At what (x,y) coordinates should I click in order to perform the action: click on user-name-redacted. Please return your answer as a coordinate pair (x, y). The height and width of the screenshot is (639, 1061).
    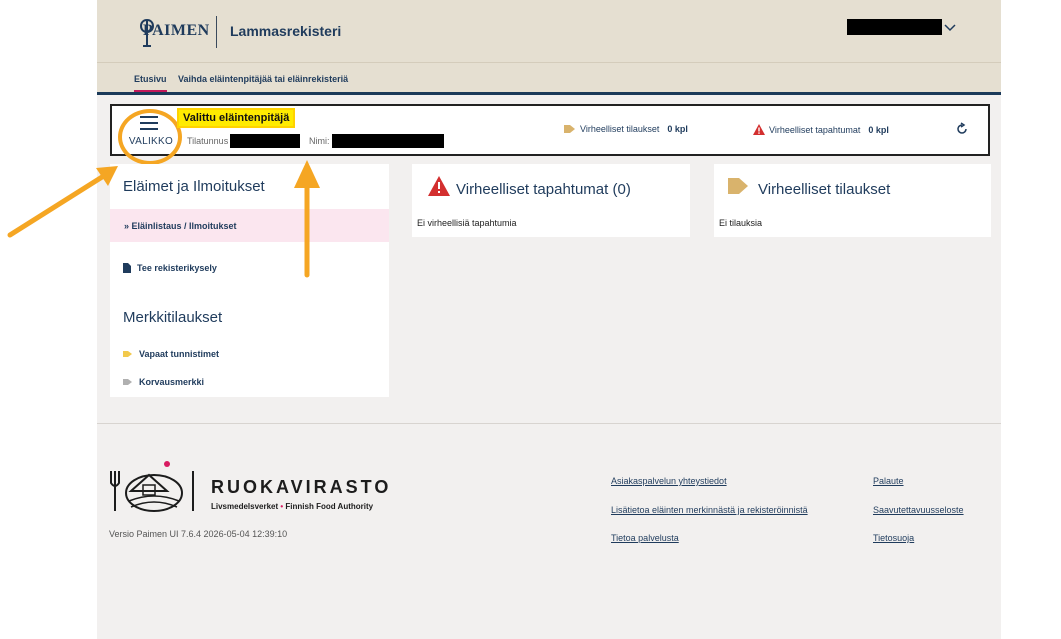
    Looking at the image, I should click on (894, 27).